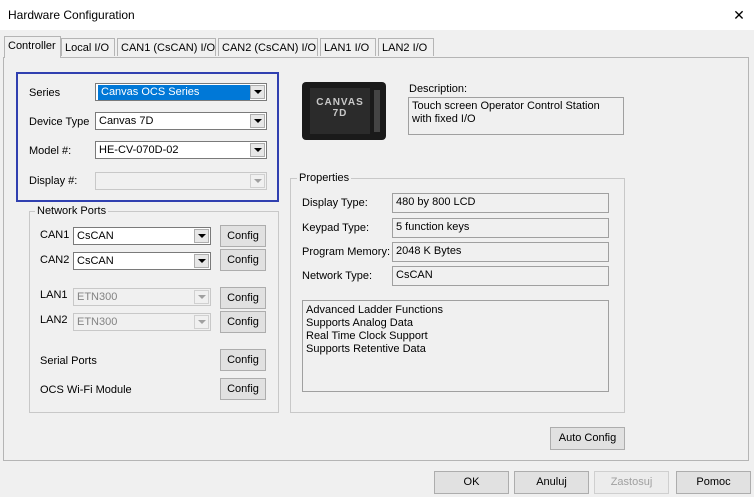 This screenshot has width=754, height=497. Describe the element at coordinates (500, 276) in the screenshot. I see `network-type-value: CsCAN` at that location.